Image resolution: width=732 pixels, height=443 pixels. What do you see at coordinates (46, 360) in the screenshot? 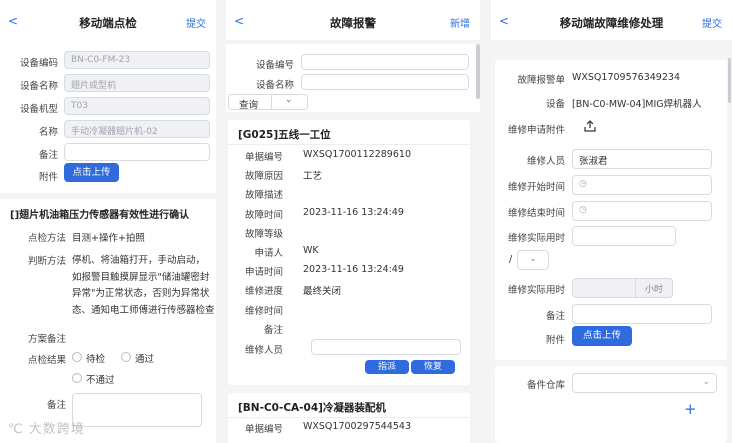
I see `result-label: 点检结果` at bounding box center [46, 360].